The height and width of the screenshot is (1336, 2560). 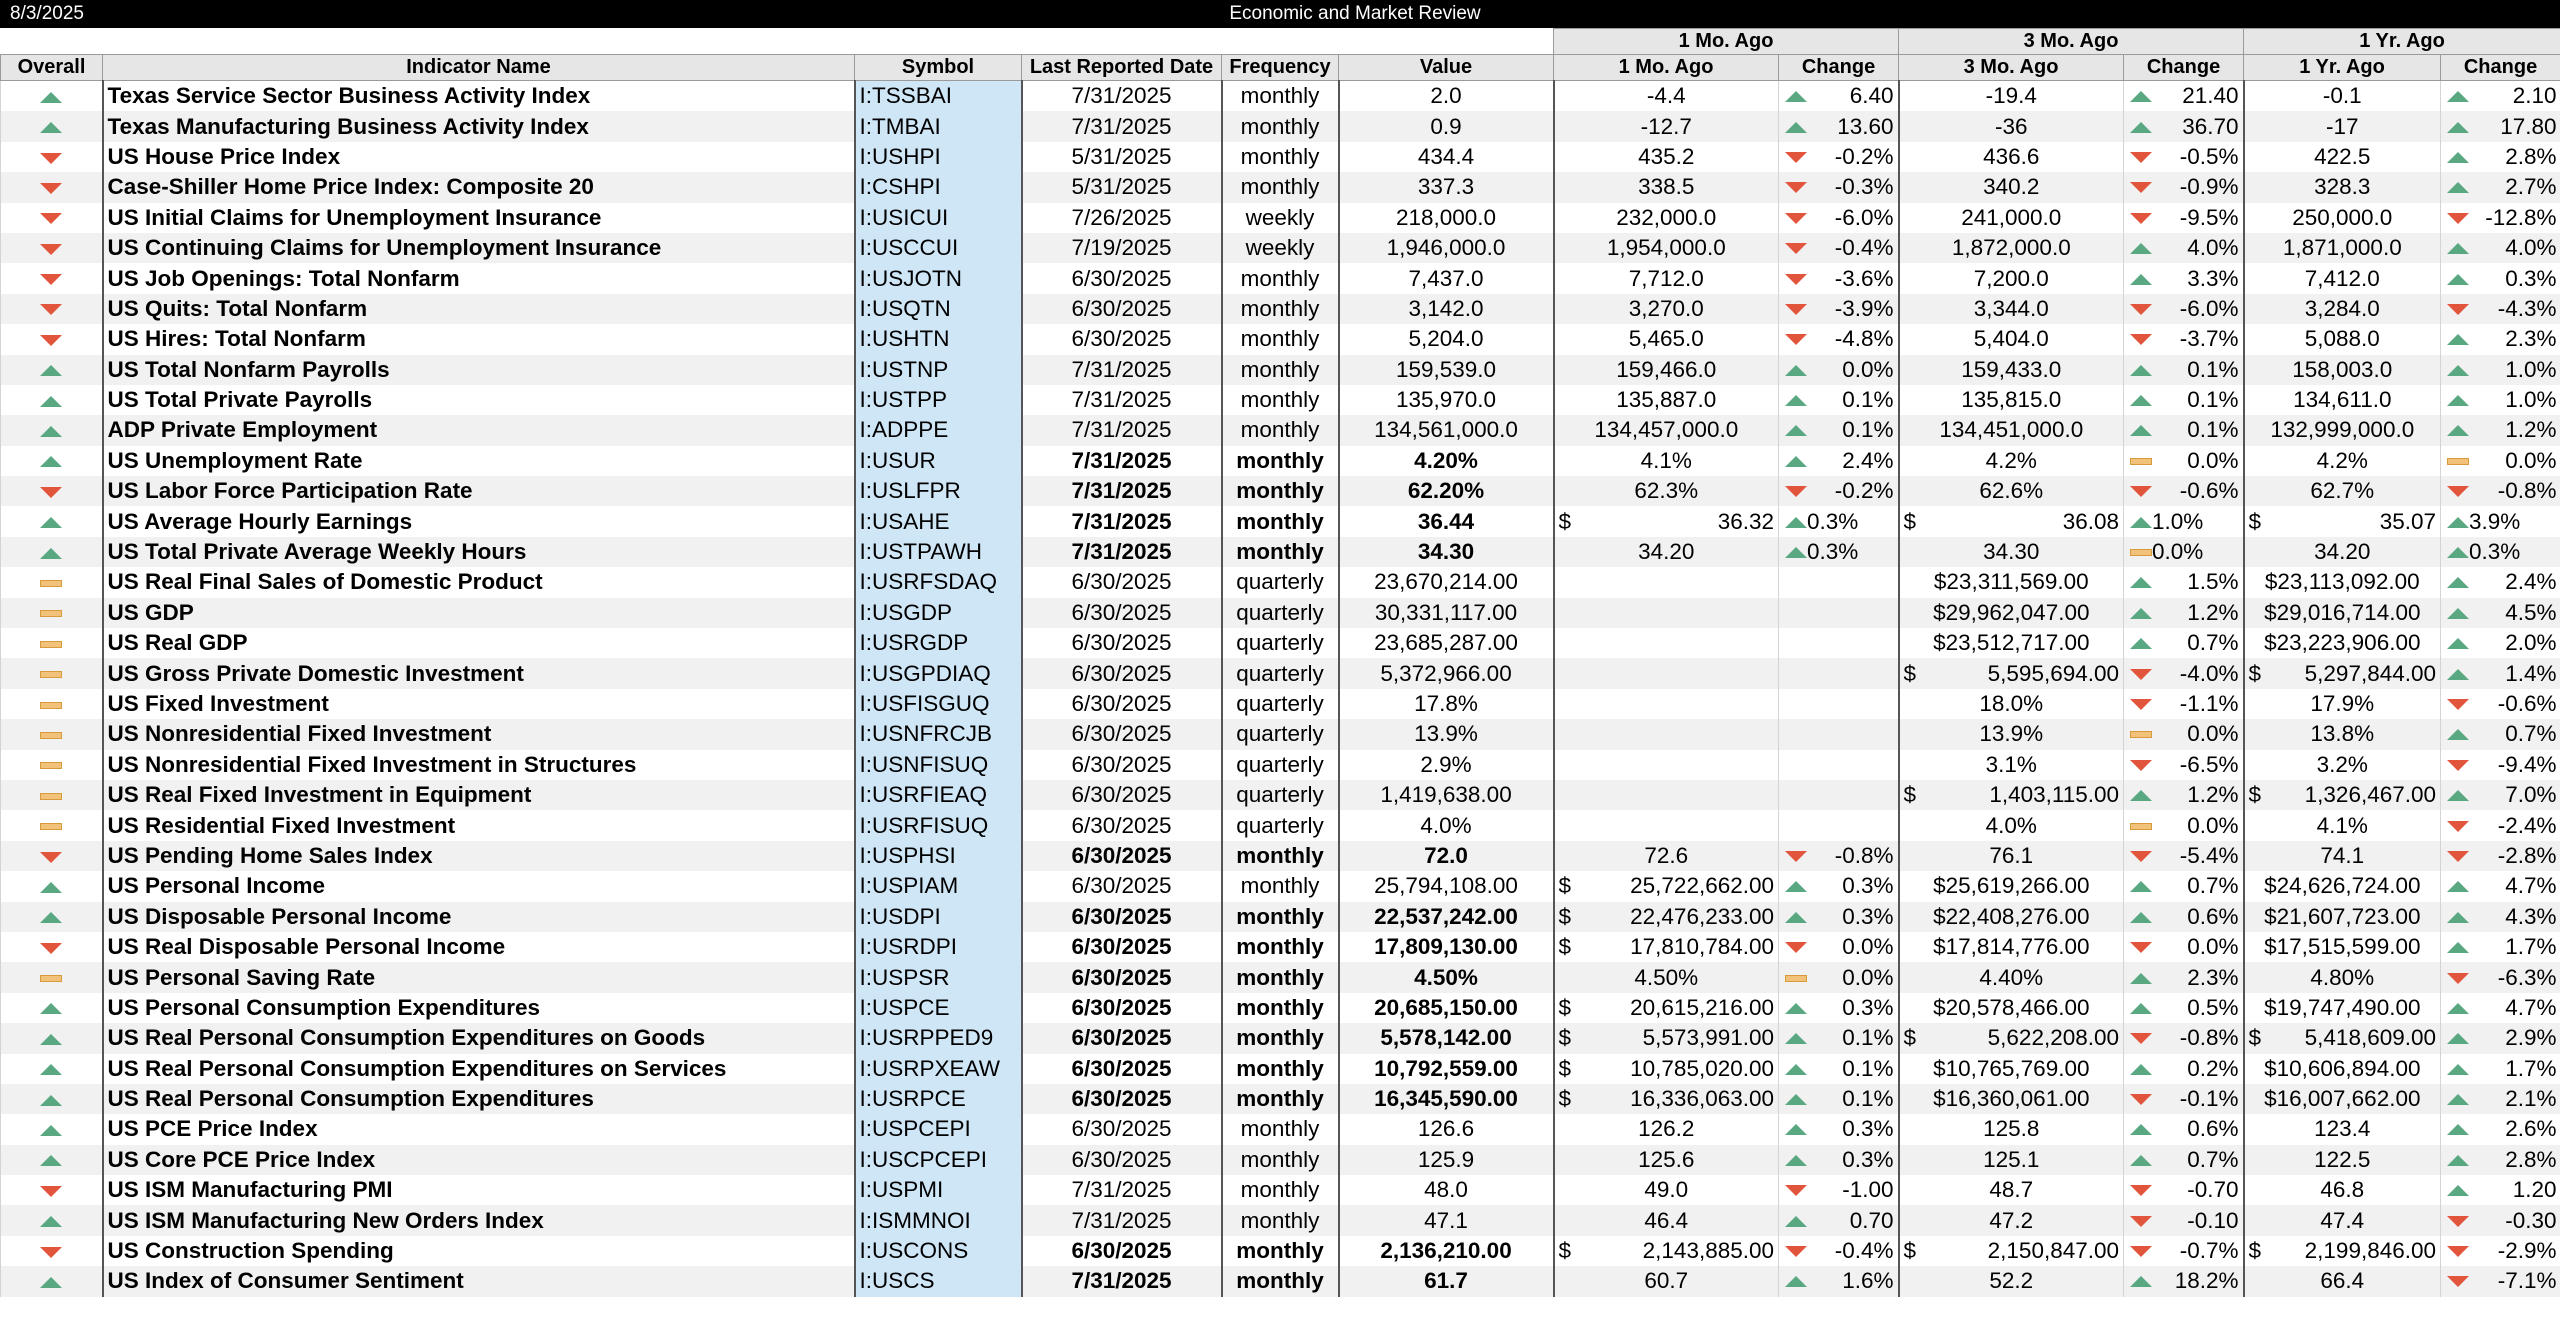 What do you see at coordinates (938, 1068) in the screenshot?
I see `symbol-cell: I:USRPXEAW` at bounding box center [938, 1068].